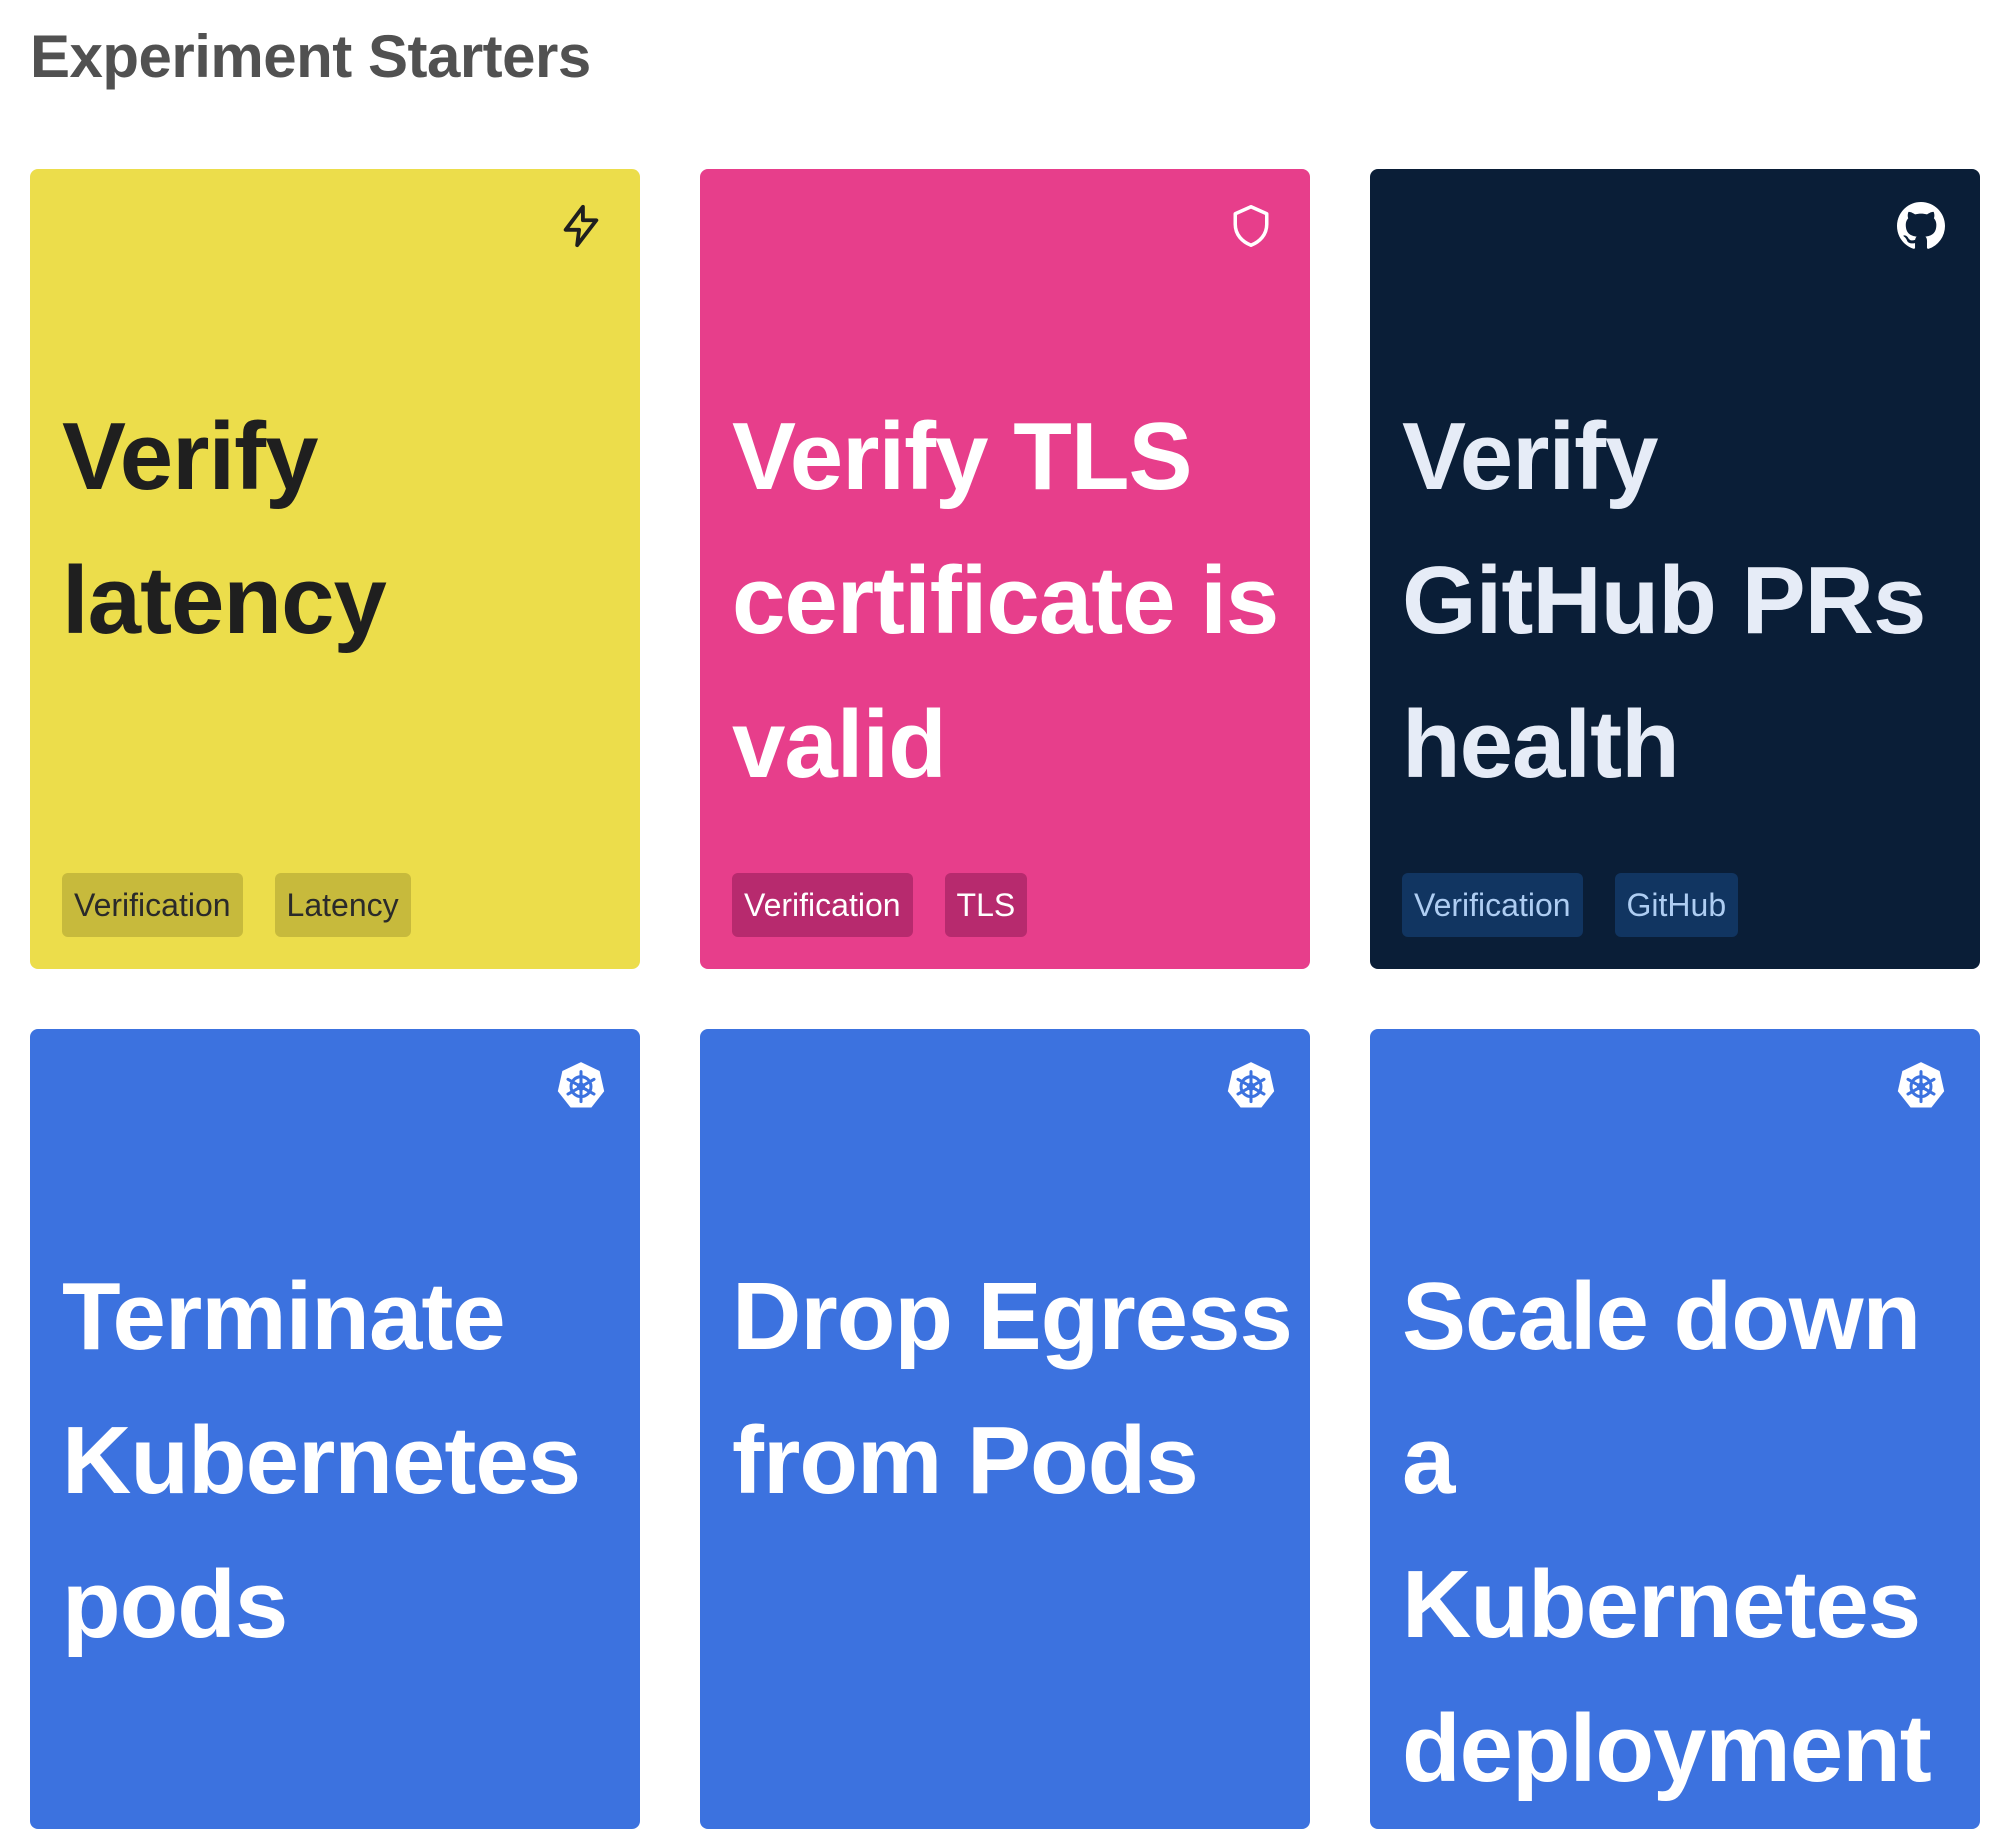 The height and width of the screenshot is (1829, 2008). What do you see at coordinates (1676, 905) in the screenshot?
I see `tag-github: GitHub` at bounding box center [1676, 905].